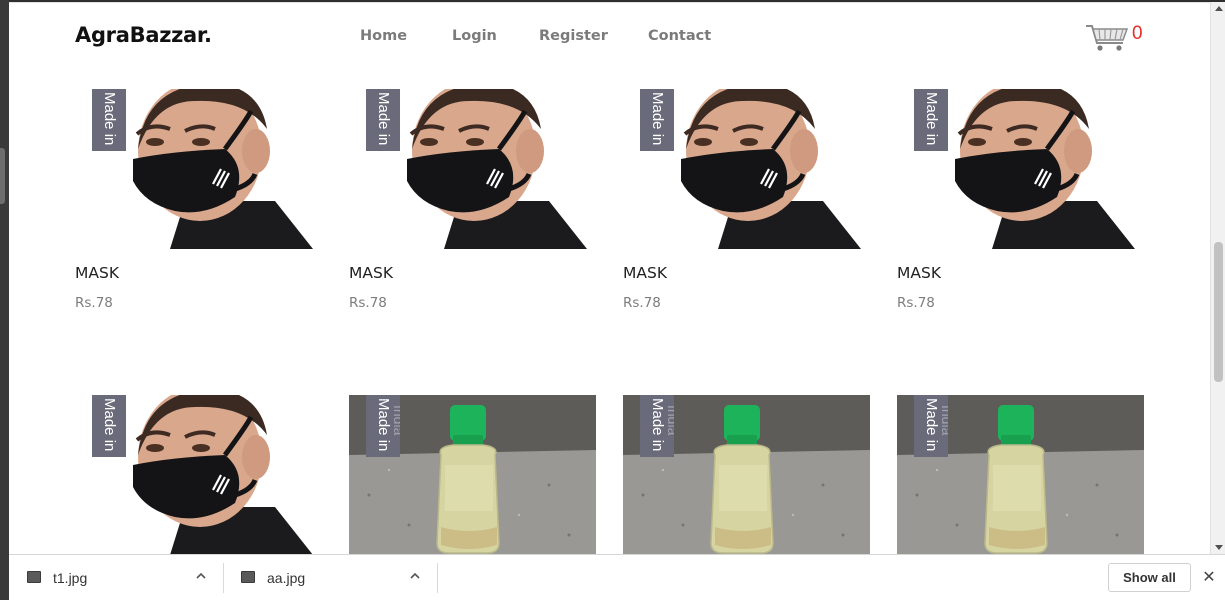 Image resolution: width=1225 pixels, height=601 pixels. Describe the element at coordinates (116, 578) in the screenshot. I see `download-item: t1.jpg` at that location.